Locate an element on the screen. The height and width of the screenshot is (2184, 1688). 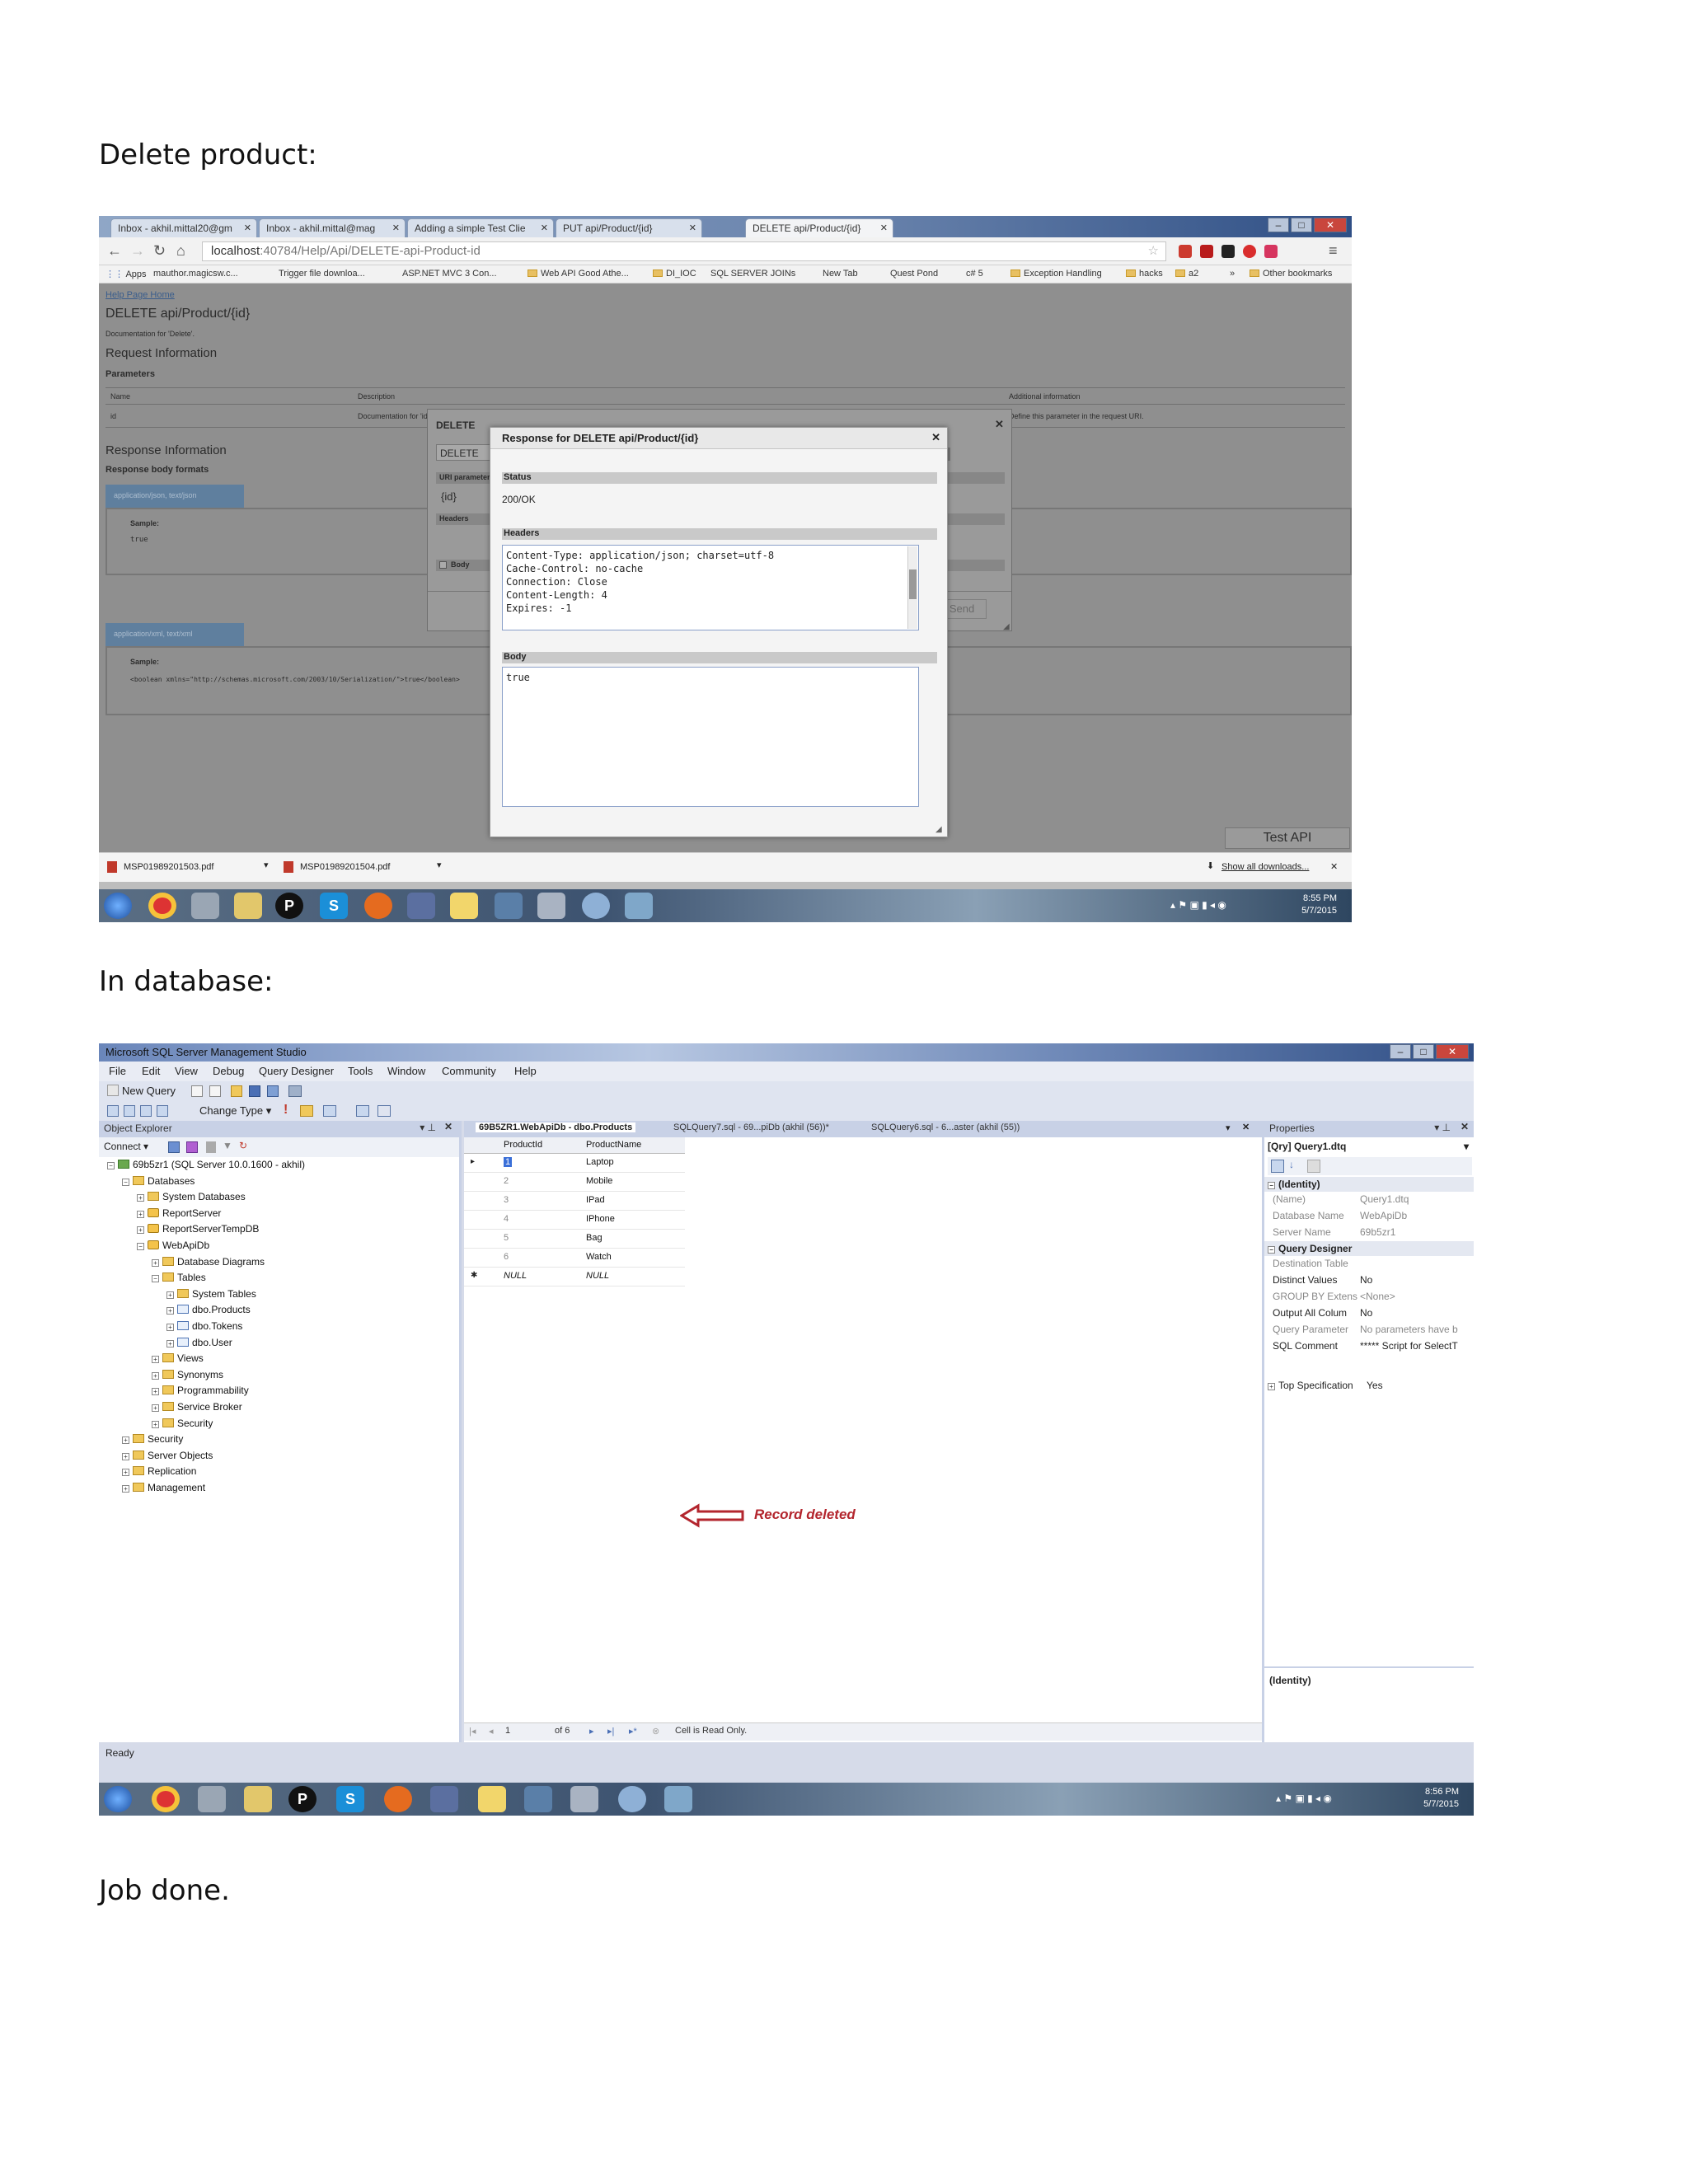
change-type-dropdown: Change Type ▾ is located at coordinates (235, 1111).